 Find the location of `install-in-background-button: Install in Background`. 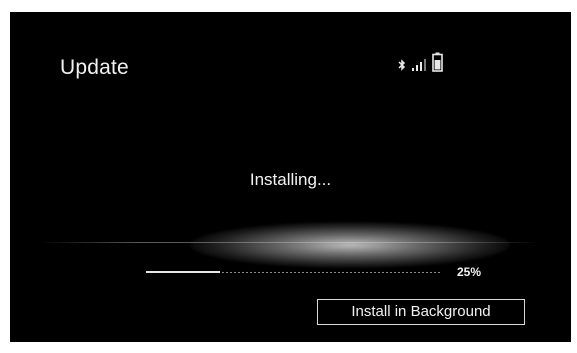

install-in-background-button: Install in Background is located at coordinates (421, 312).